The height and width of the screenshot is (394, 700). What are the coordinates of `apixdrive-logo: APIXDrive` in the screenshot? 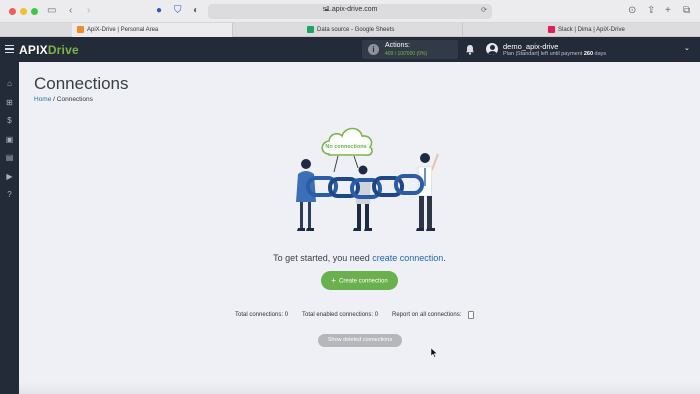 It's located at (49, 50).